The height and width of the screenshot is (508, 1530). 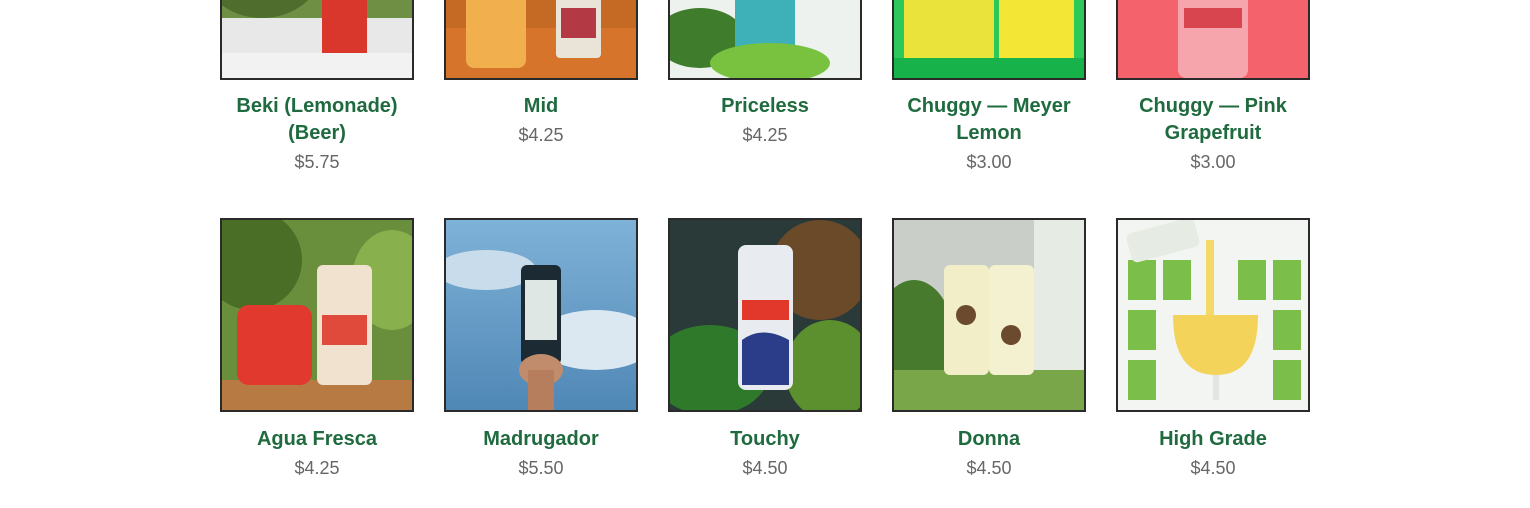 I want to click on product-name: High Grade, so click(x=1213, y=439).